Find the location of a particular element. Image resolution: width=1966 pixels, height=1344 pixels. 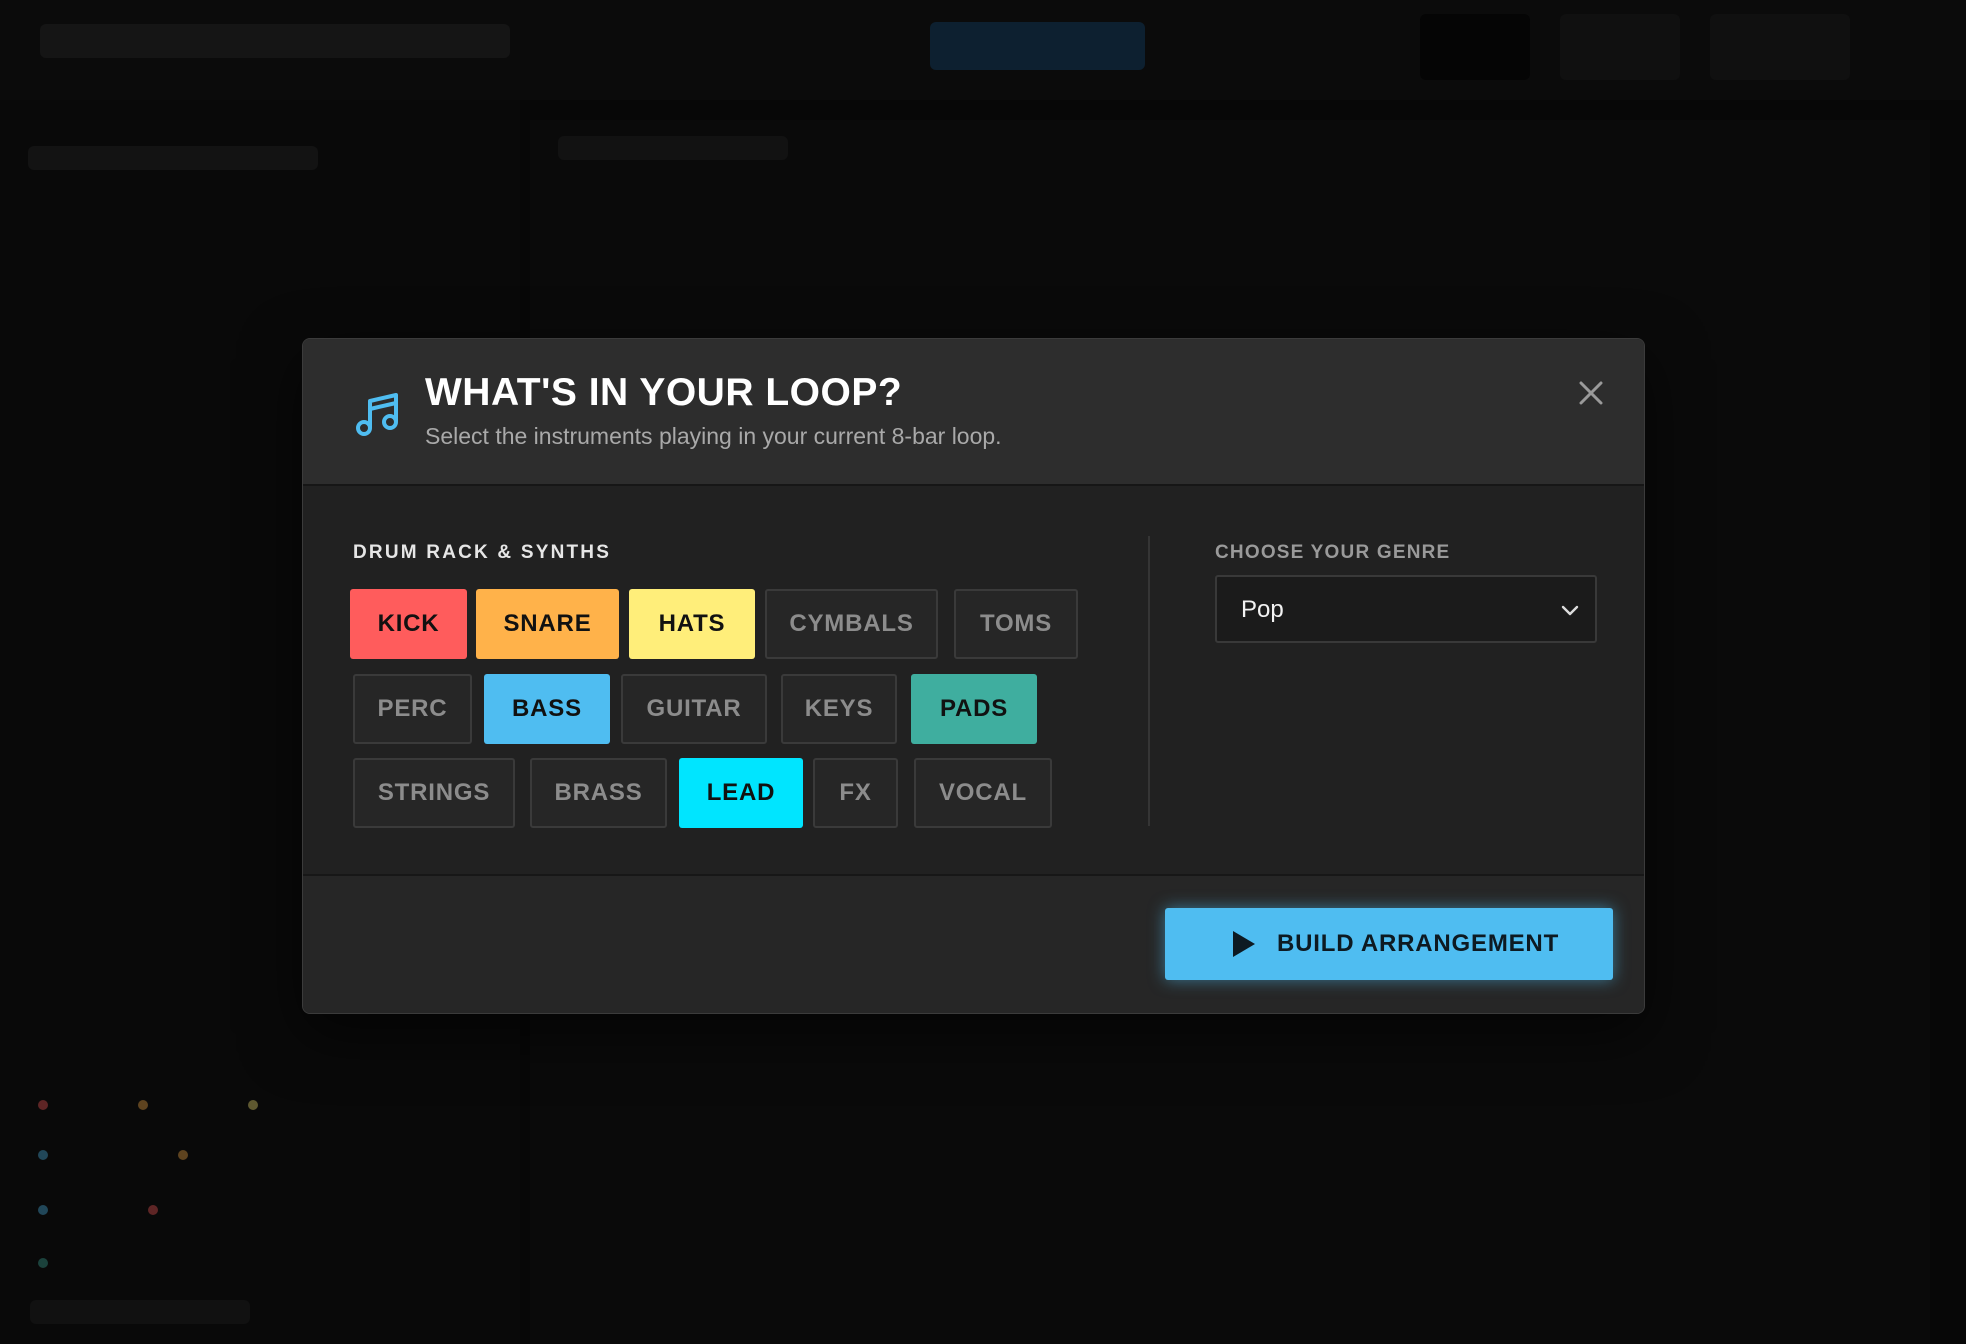

chip-label: CYMBALS is located at coordinates (851, 623).